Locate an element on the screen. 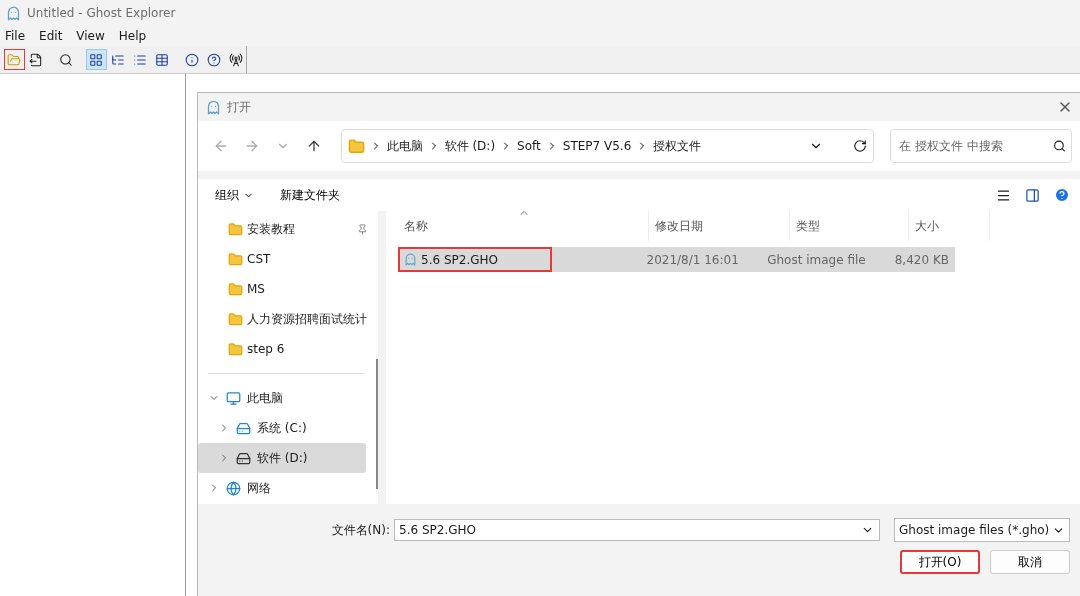  menu-item: Edit is located at coordinates (51, 36).